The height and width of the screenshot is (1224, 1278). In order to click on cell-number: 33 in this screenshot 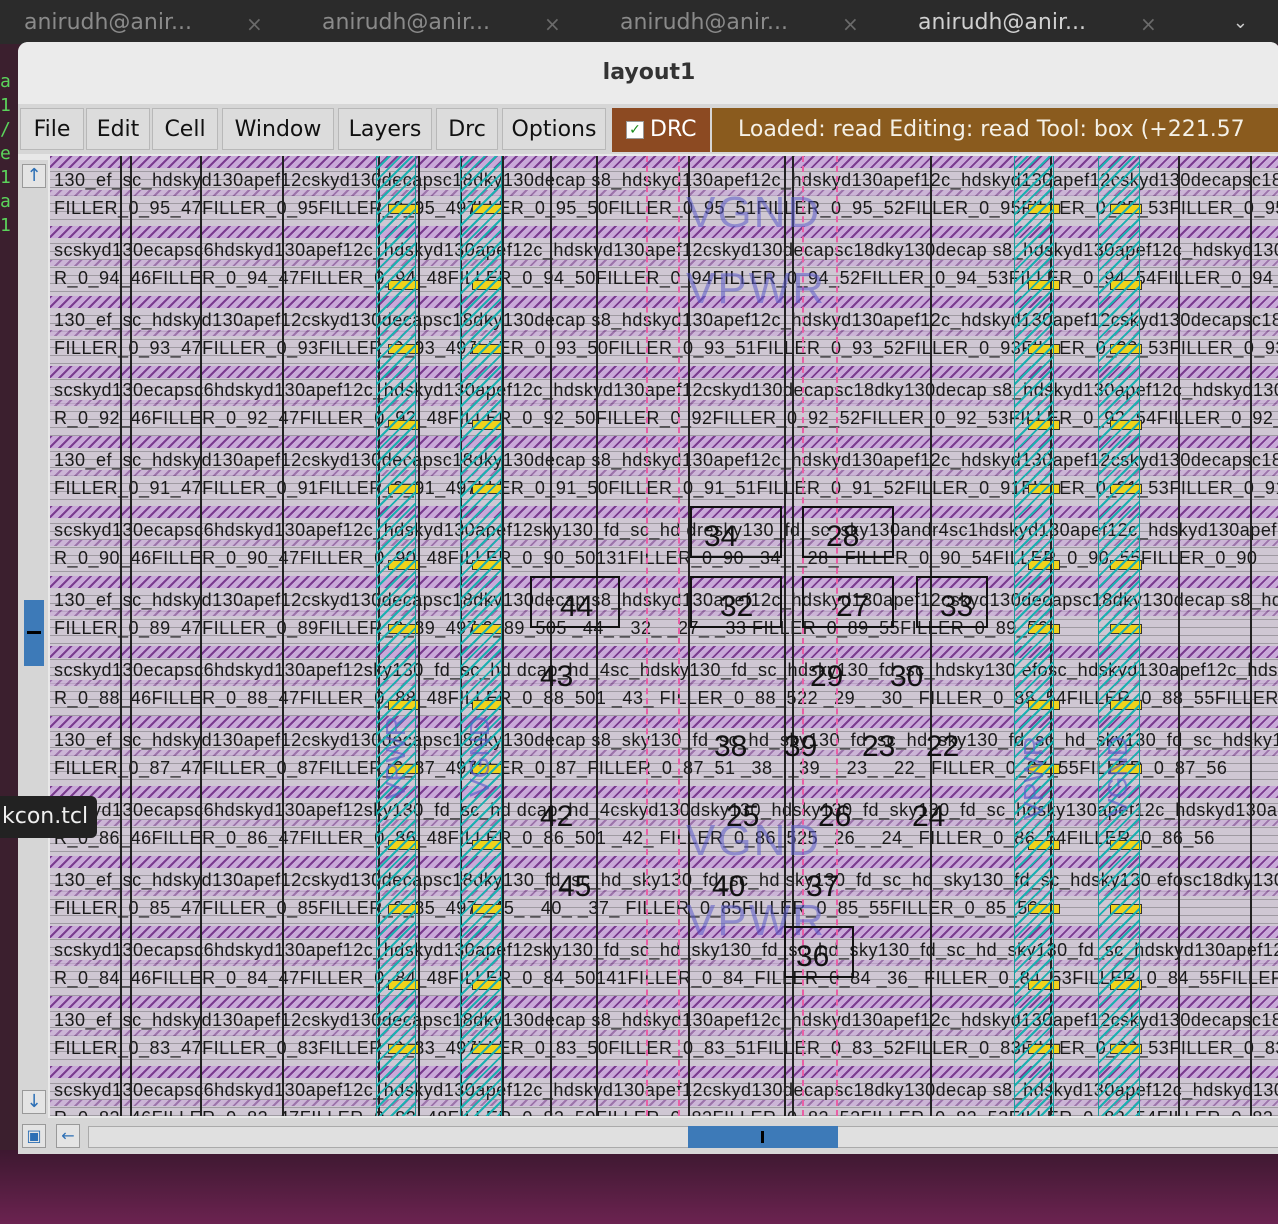, I will do `click(957, 606)`.